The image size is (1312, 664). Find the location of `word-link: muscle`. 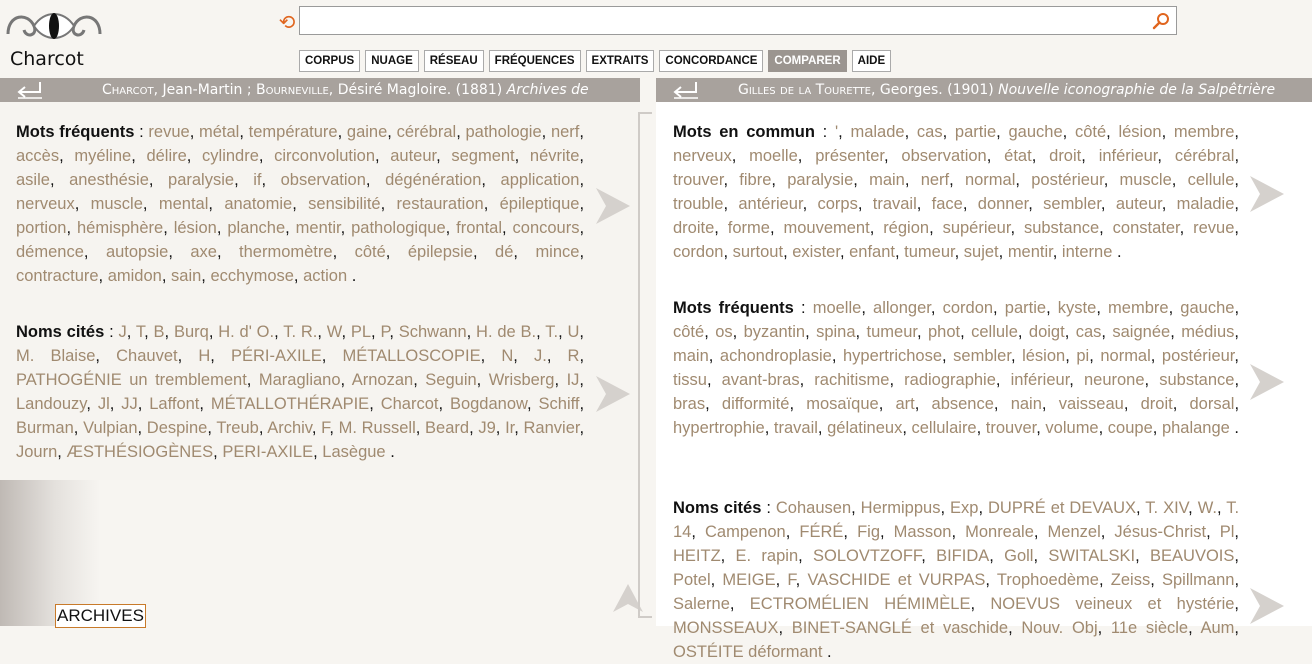

word-link: muscle is located at coordinates (1146, 180).